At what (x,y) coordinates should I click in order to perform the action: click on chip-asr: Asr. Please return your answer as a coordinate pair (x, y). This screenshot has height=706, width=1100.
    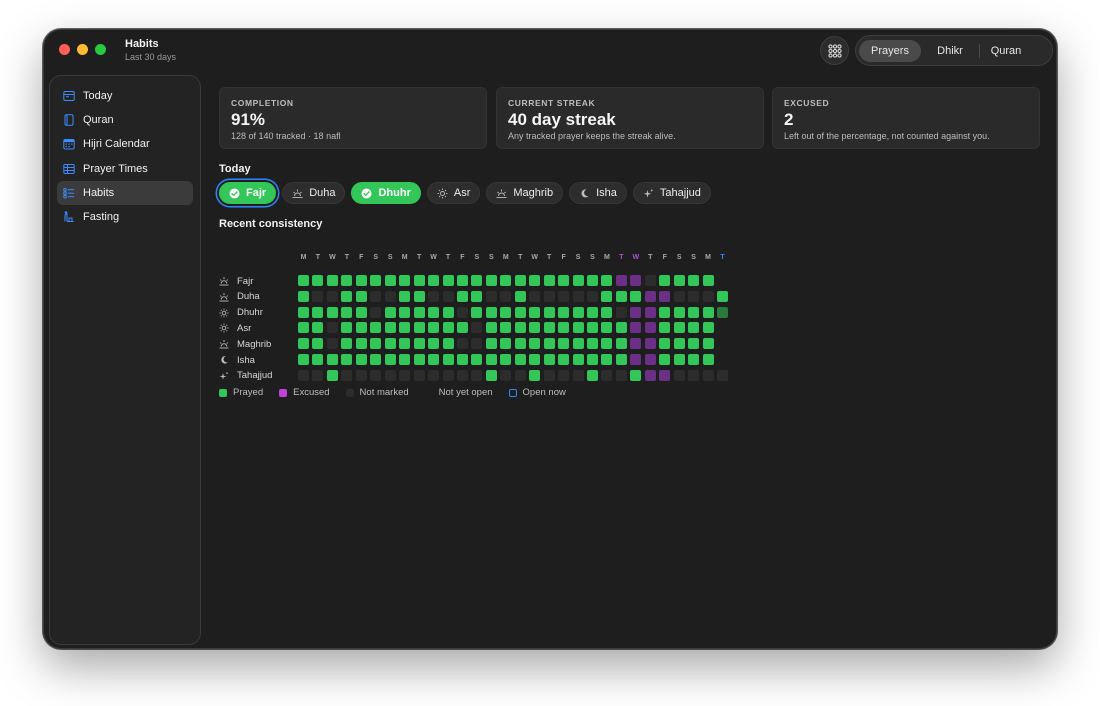
    Looking at the image, I should click on (453, 193).